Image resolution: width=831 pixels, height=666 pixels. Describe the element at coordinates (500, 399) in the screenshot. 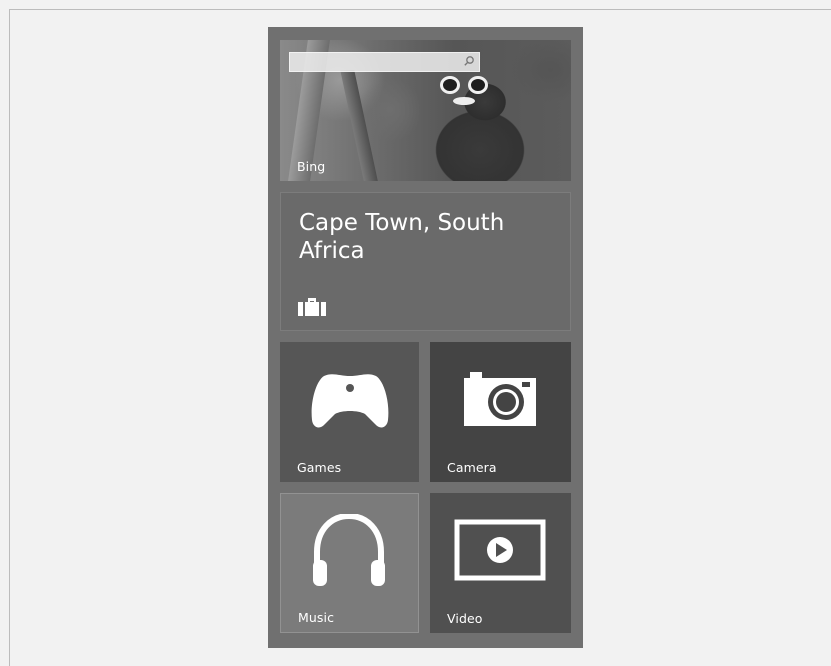

I see `camera-icon` at that location.